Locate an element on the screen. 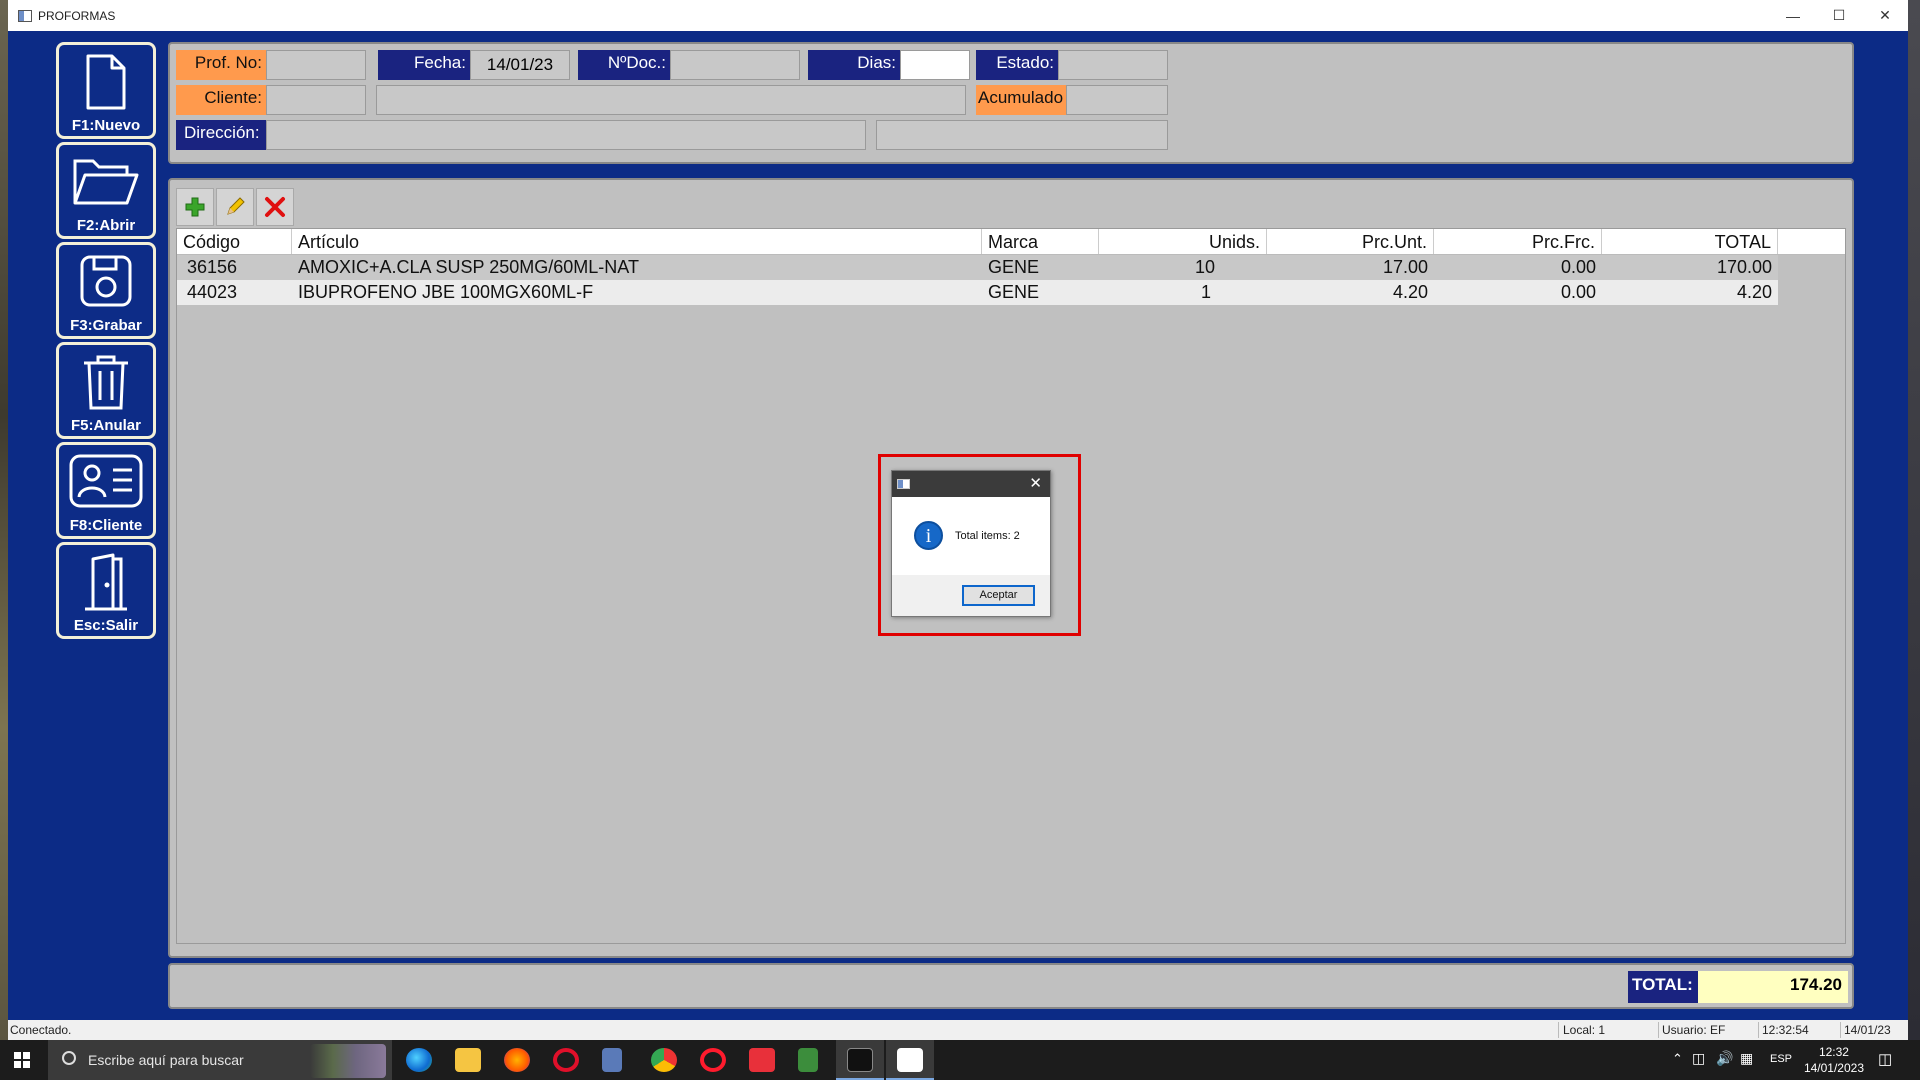 The width and height of the screenshot is (1920, 1080). connection-status: Conectado. is located at coordinates (41, 1030).